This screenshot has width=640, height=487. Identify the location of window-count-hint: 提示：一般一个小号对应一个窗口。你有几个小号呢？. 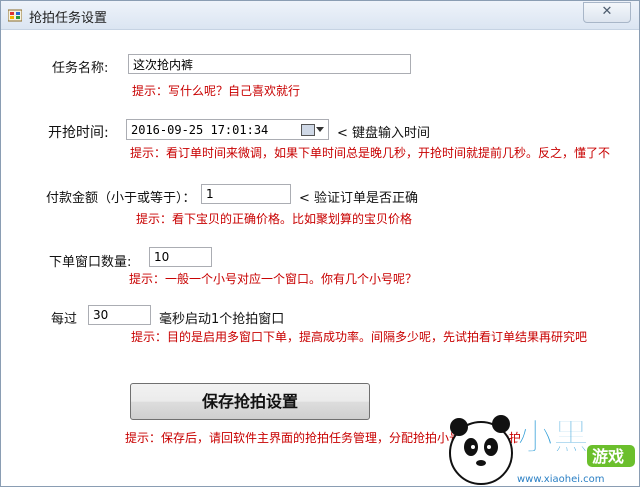
(273, 279).